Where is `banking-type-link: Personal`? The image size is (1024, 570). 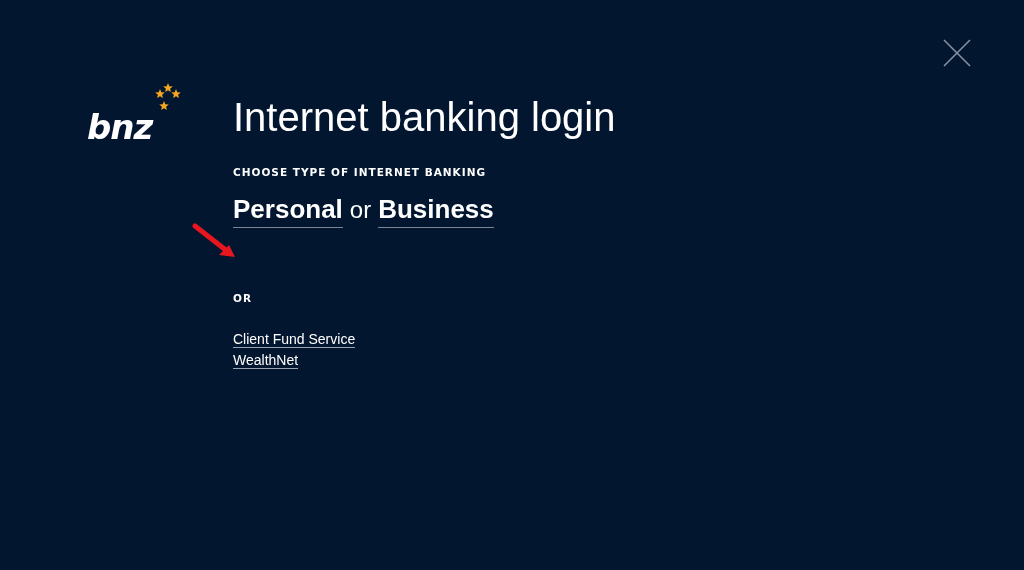 banking-type-link: Personal is located at coordinates (288, 211).